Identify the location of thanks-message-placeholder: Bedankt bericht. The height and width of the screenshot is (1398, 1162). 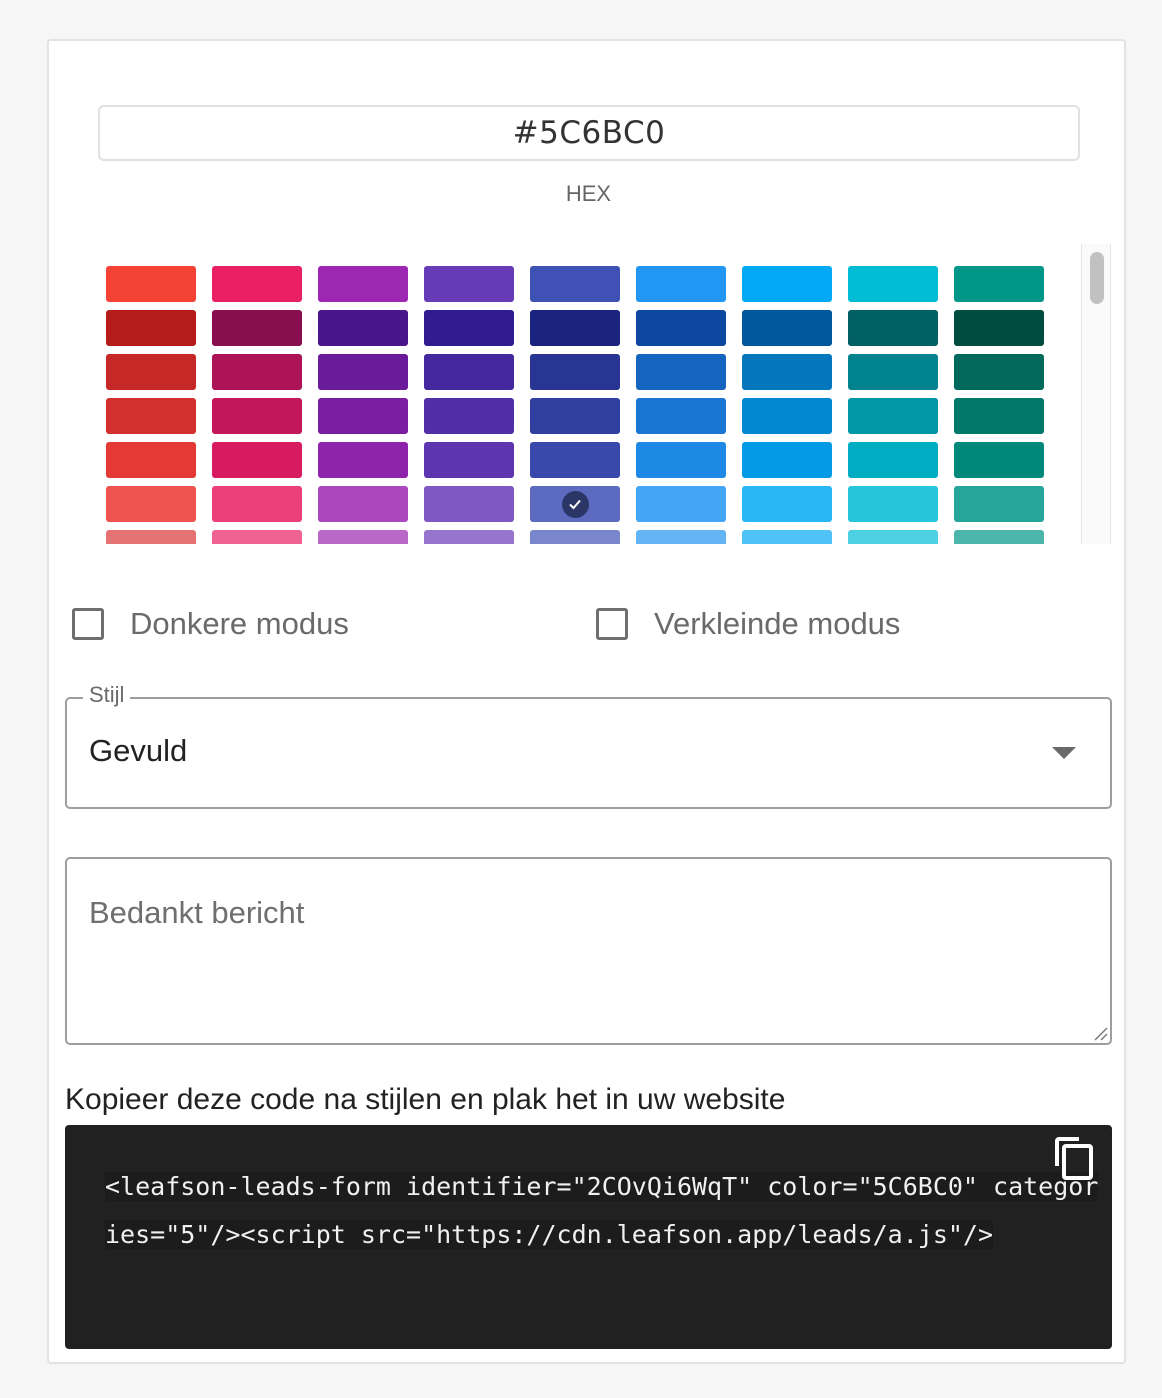
(197, 912).